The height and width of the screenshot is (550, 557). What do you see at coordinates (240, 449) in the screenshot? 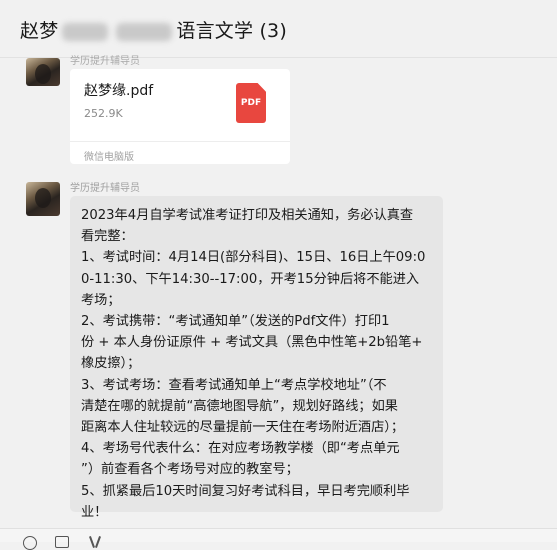
I see `message-line: 4、考场号代表什么：在对应考场教学楼（即“考点单元` at bounding box center [240, 449].